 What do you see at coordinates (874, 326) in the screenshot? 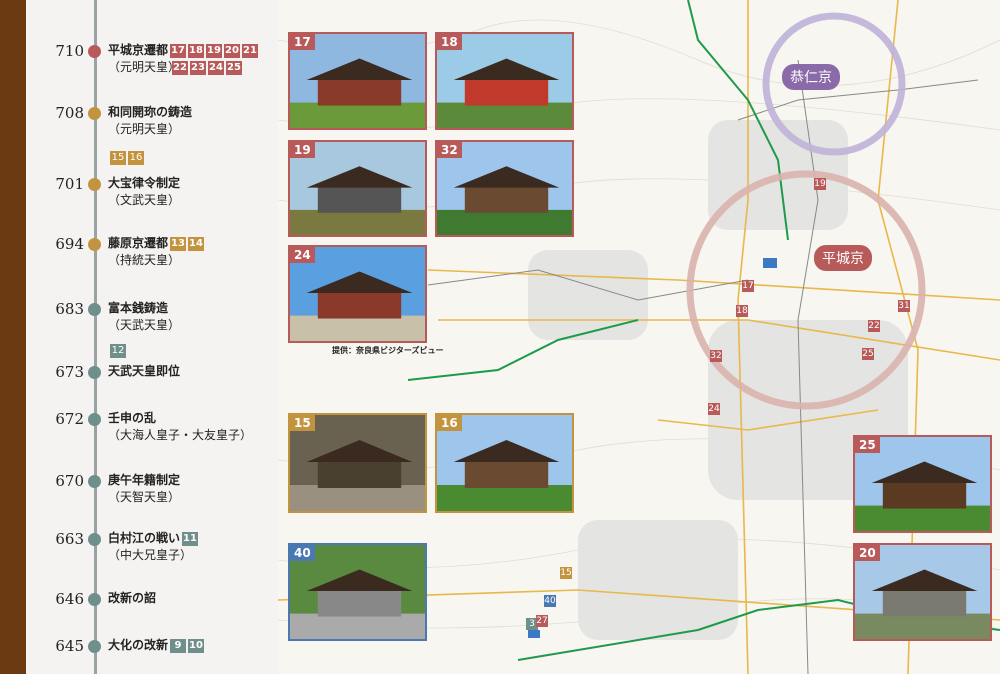
I see `map-site-marker: 22` at bounding box center [874, 326].